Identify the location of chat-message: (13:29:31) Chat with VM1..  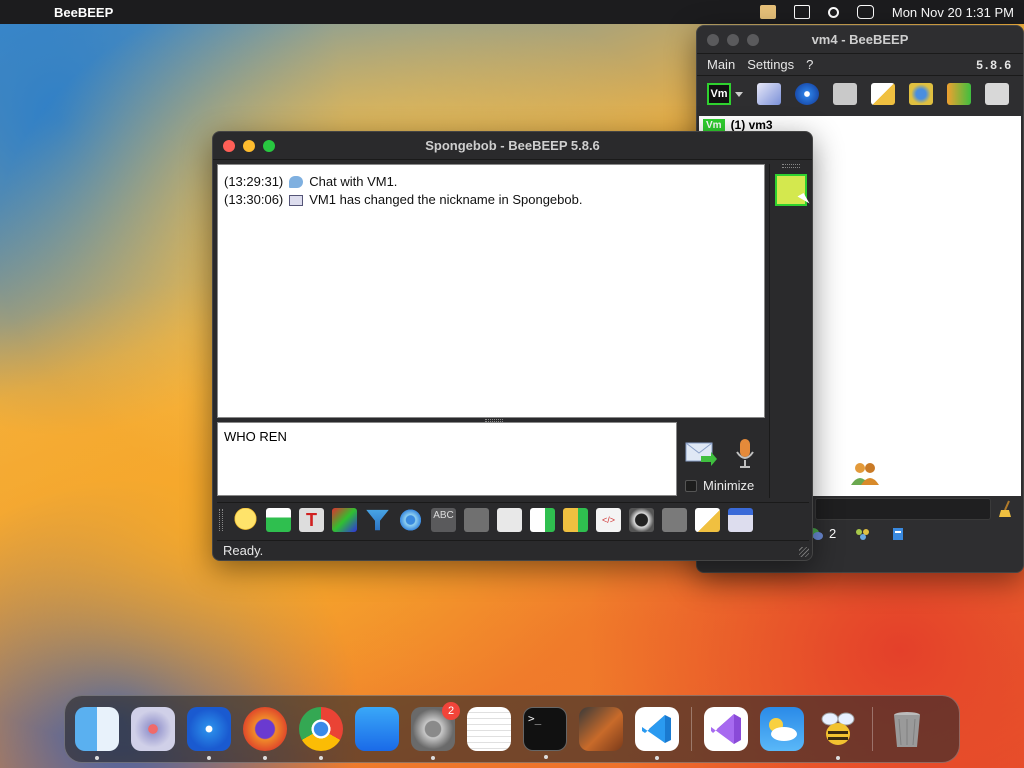
(491, 182).